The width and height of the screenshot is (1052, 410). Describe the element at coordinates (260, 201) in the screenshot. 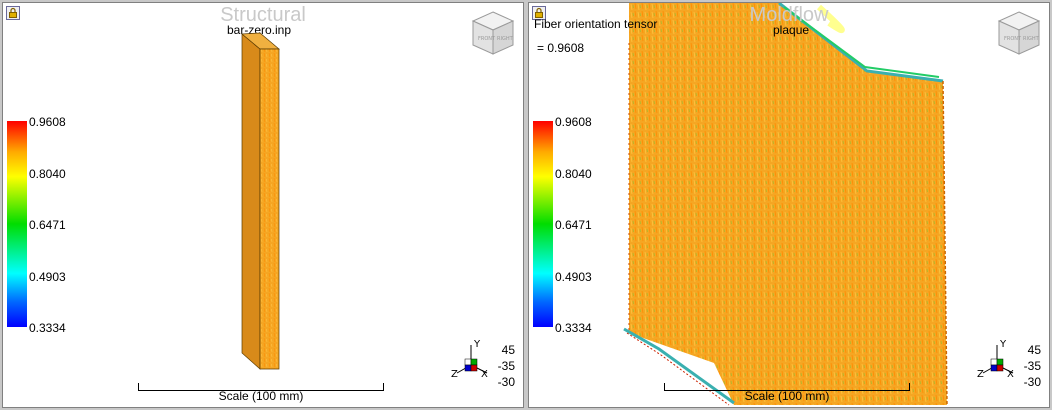

I see `bar-model` at that location.